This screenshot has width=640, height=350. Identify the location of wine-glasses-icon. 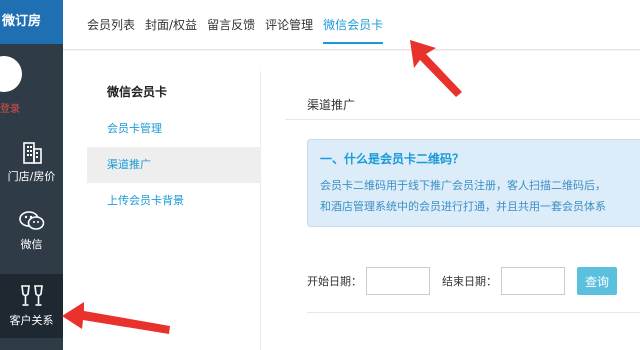
(31, 295).